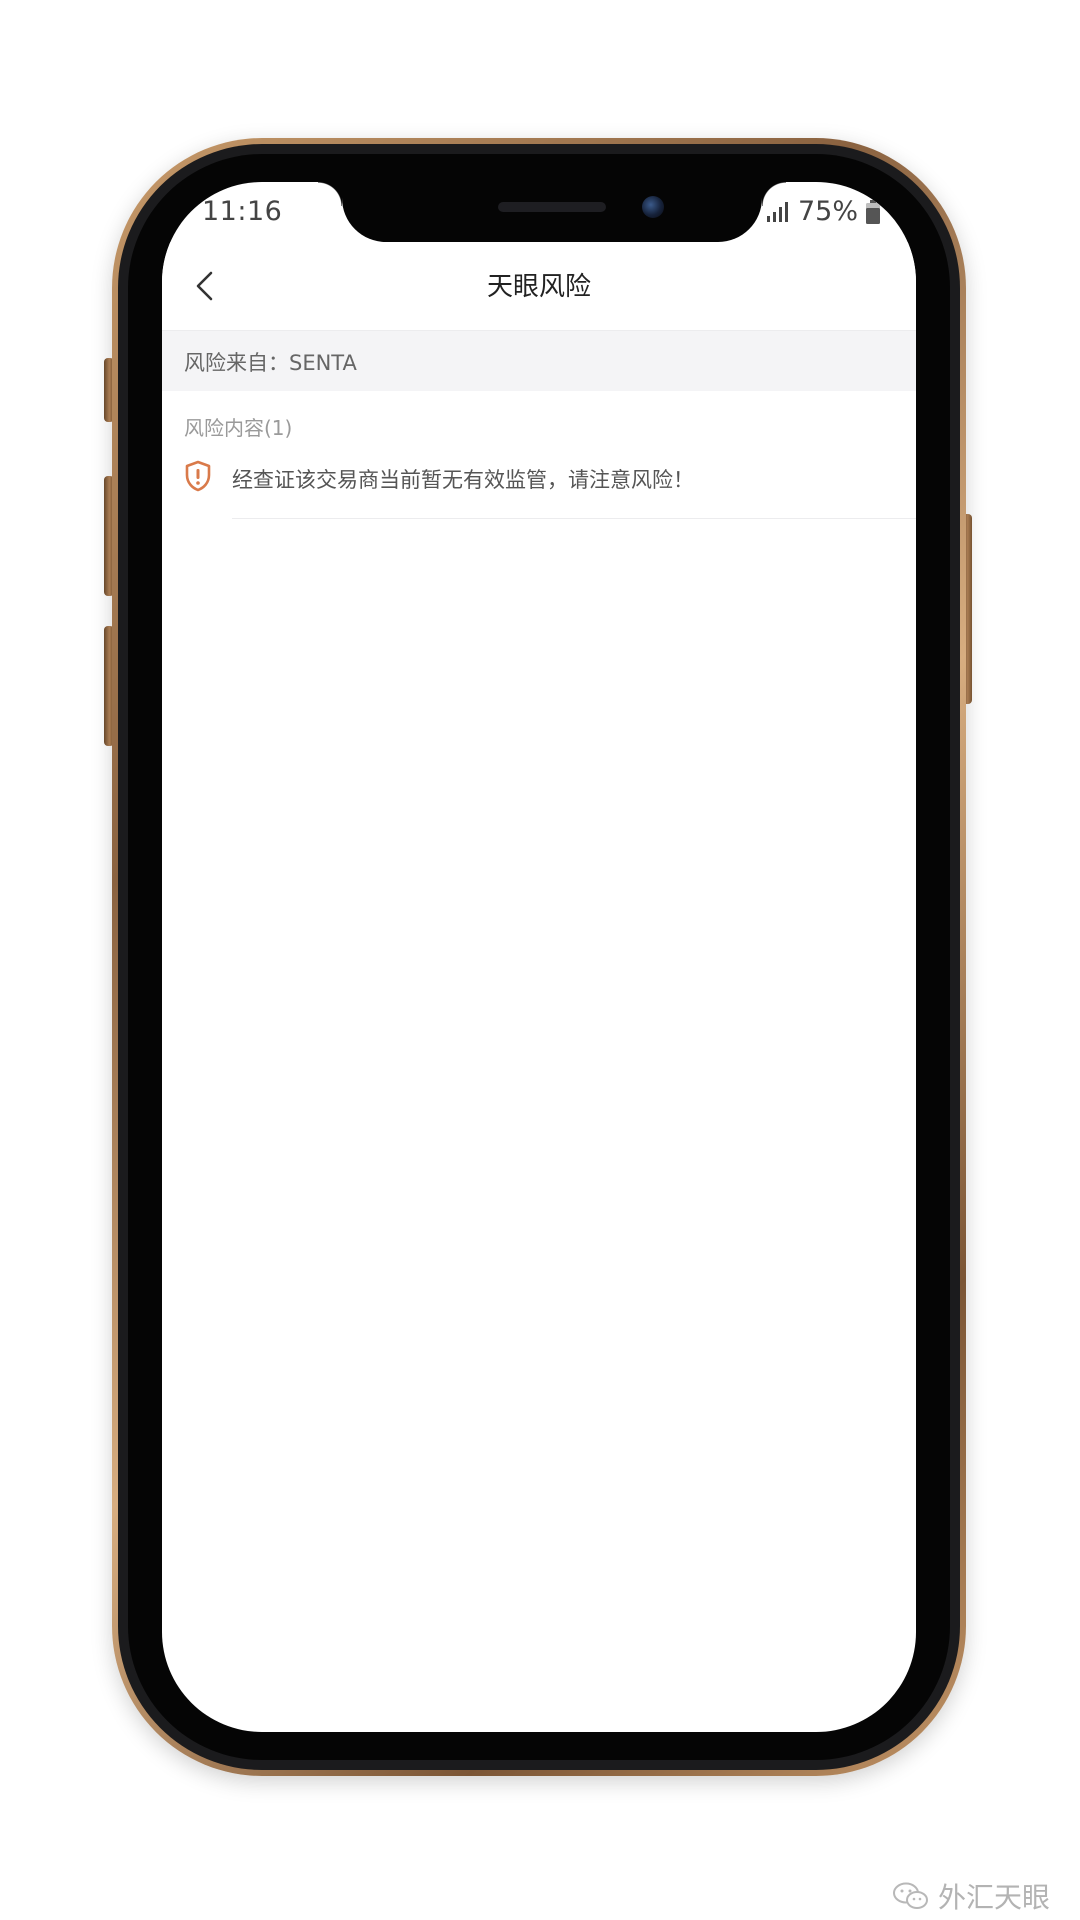  What do you see at coordinates (270, 363) in the screenshot?
I see `risk-source-text: 风险来自：SENTA` at bounding box center [270, 363].